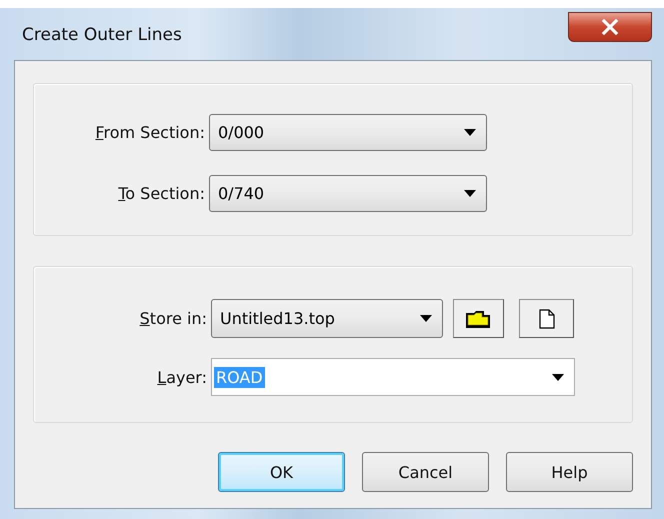 The height and width of the screenshot is (519, 664). I want to click on document-icon, so click(546, 318).